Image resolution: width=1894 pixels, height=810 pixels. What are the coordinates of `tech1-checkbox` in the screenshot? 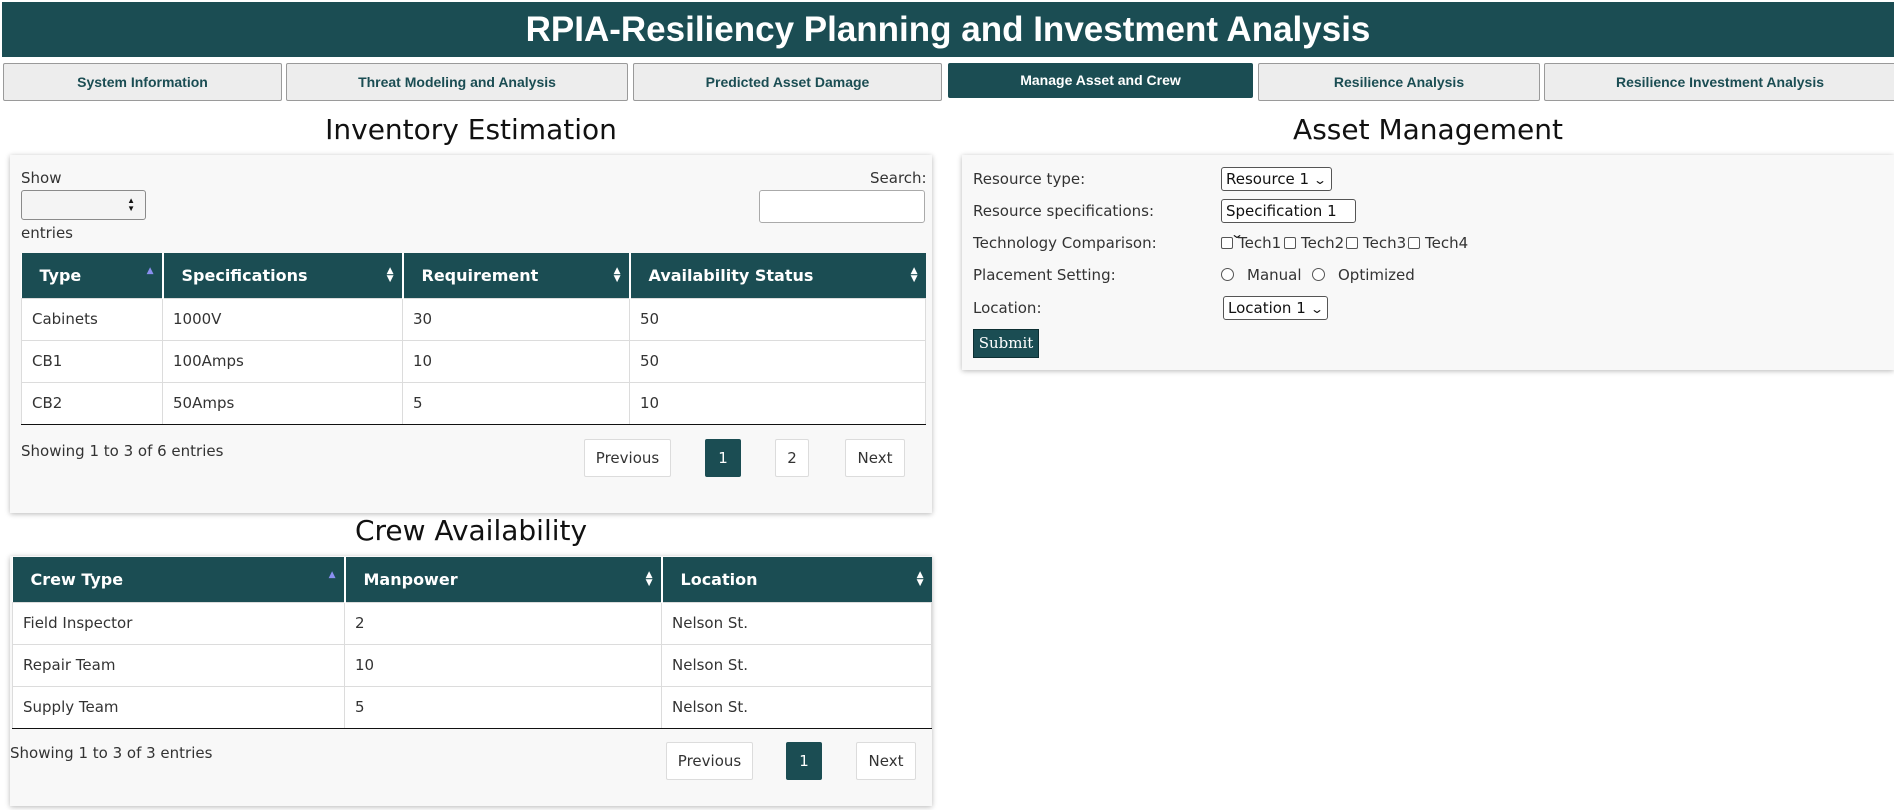 It's located at (1227, 243).